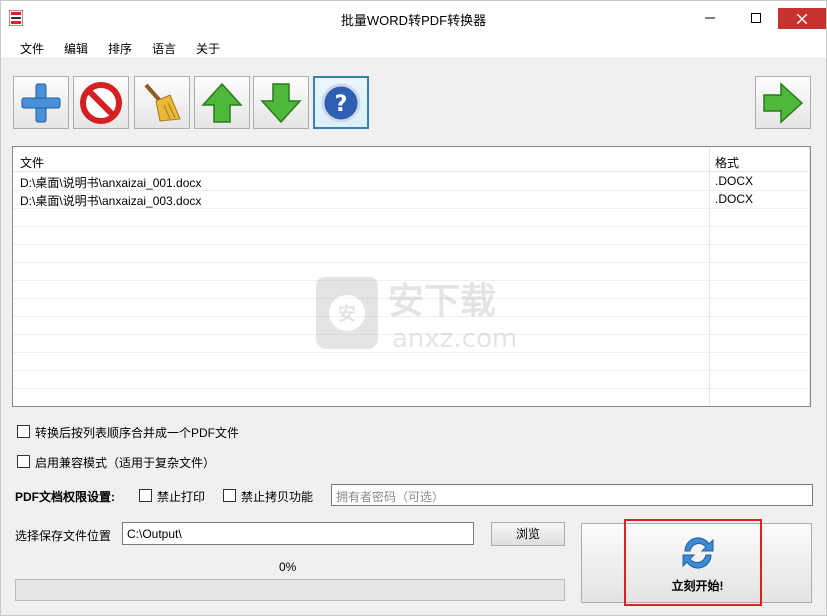  What do you see at coordinates (208, 48) in the screenshot?
I see `menu-about: 关于` at bounding box center [208, 48].